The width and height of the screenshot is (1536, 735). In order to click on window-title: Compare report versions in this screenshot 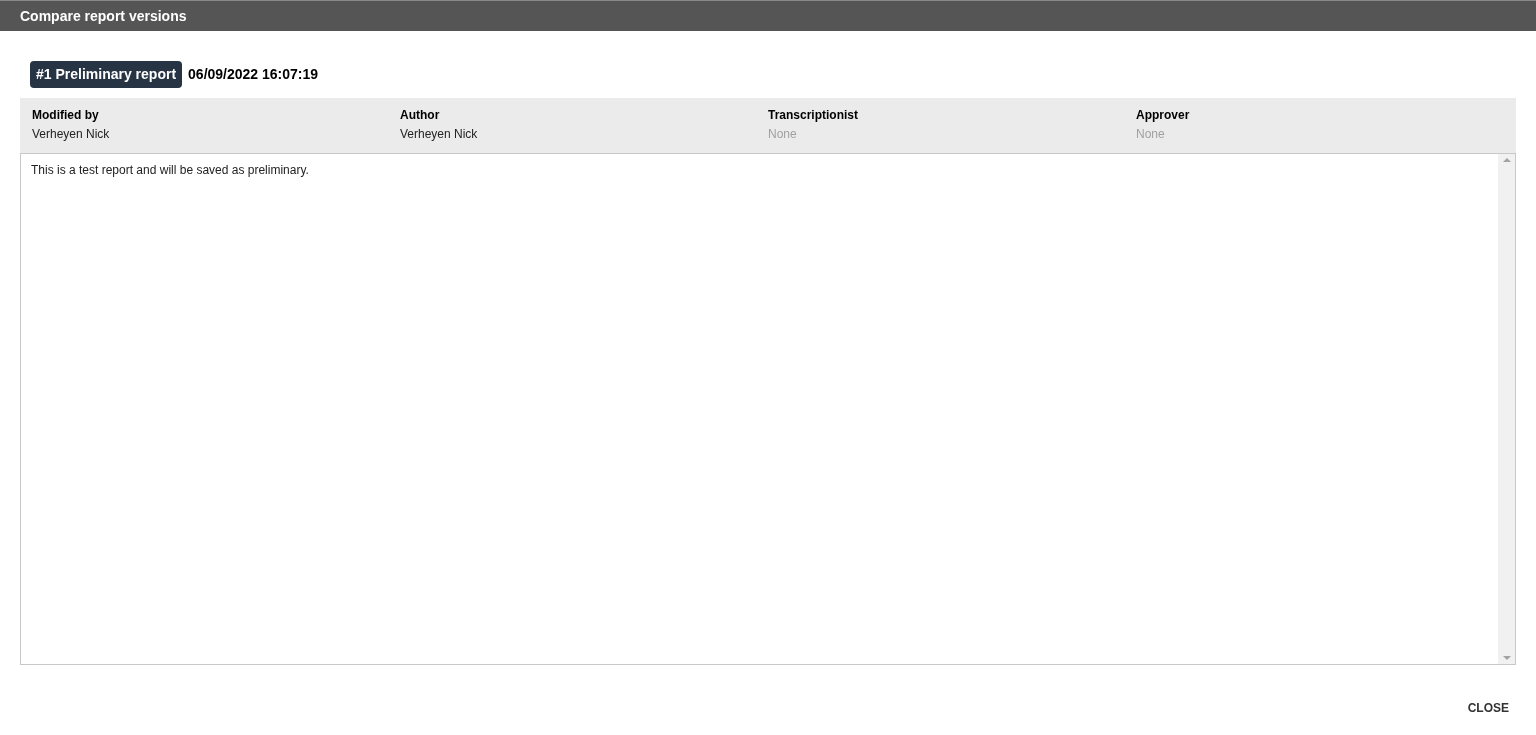, I will do `click(103, 16)`.